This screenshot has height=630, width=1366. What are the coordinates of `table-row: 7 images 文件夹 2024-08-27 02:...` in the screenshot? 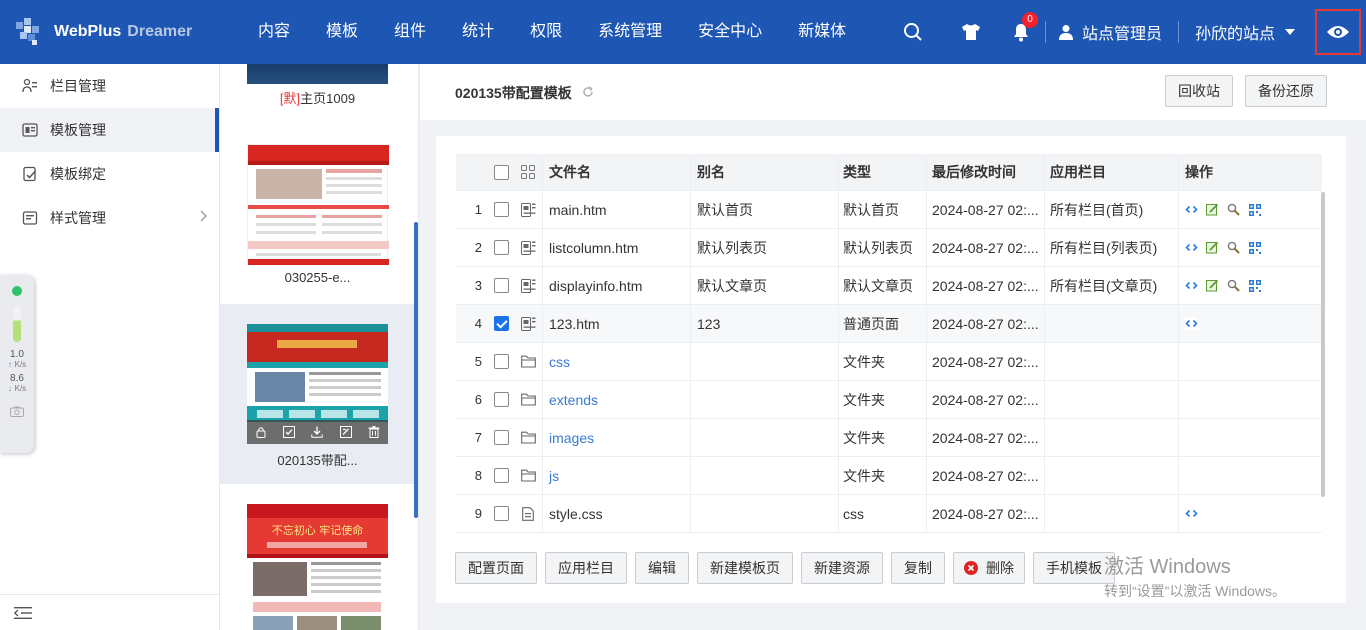 It's located at (889, 438).